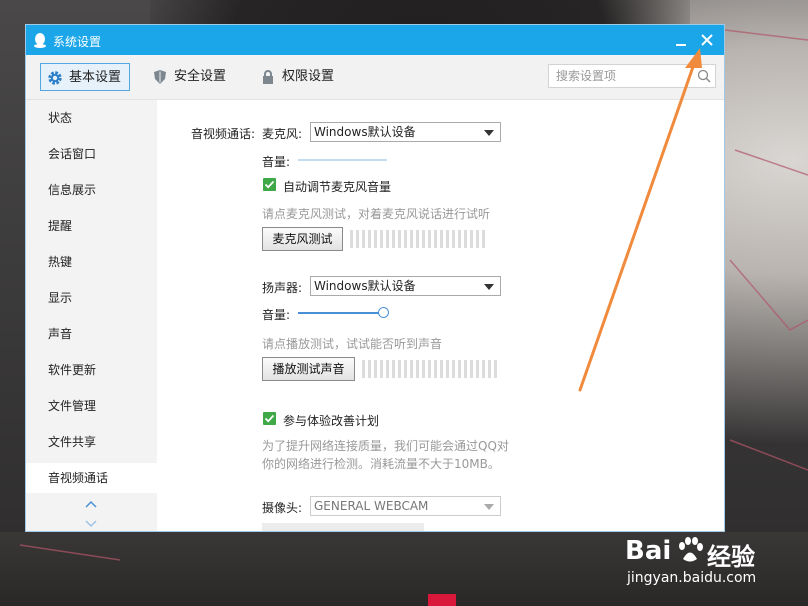 The image size is (808, 606). Describe the element at coordinates (681, 40) in the screenshot. I see `minimize-button` at that location.